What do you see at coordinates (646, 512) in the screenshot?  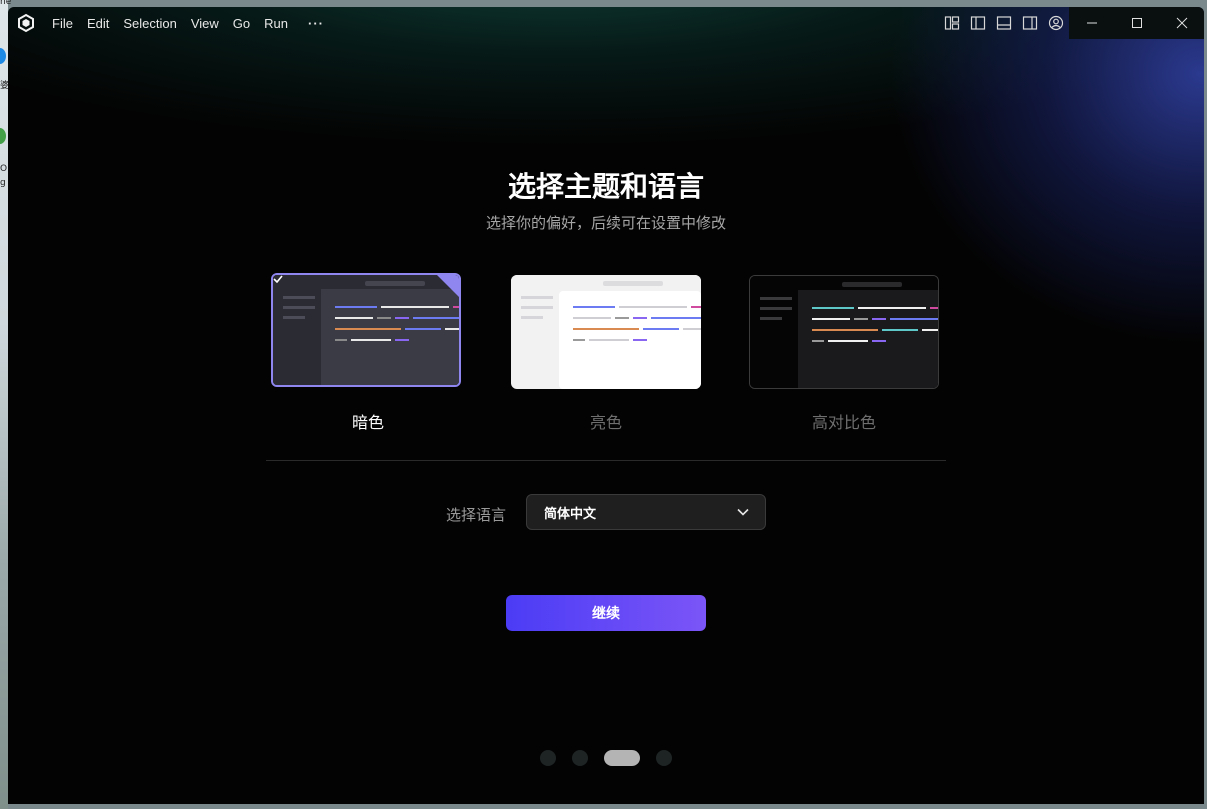 I see `language-select: 简体中文` at bounding box center [646, 512].